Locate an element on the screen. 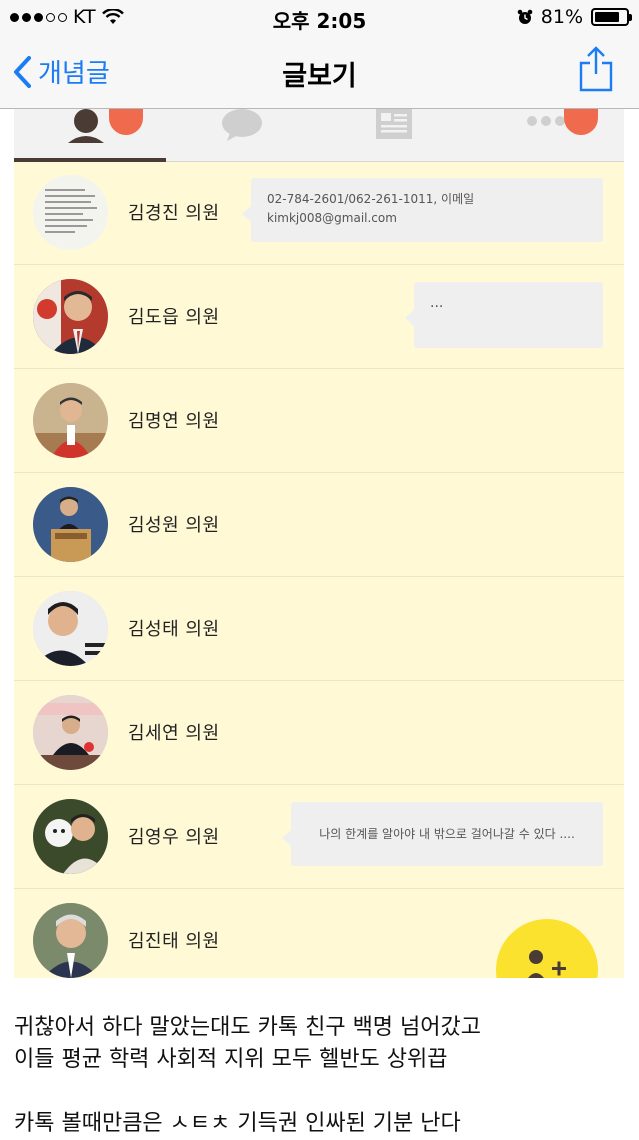 The height and width of the screenshot is (1140, 639). battery-percent: 81% is located at coordinates (561, 17).